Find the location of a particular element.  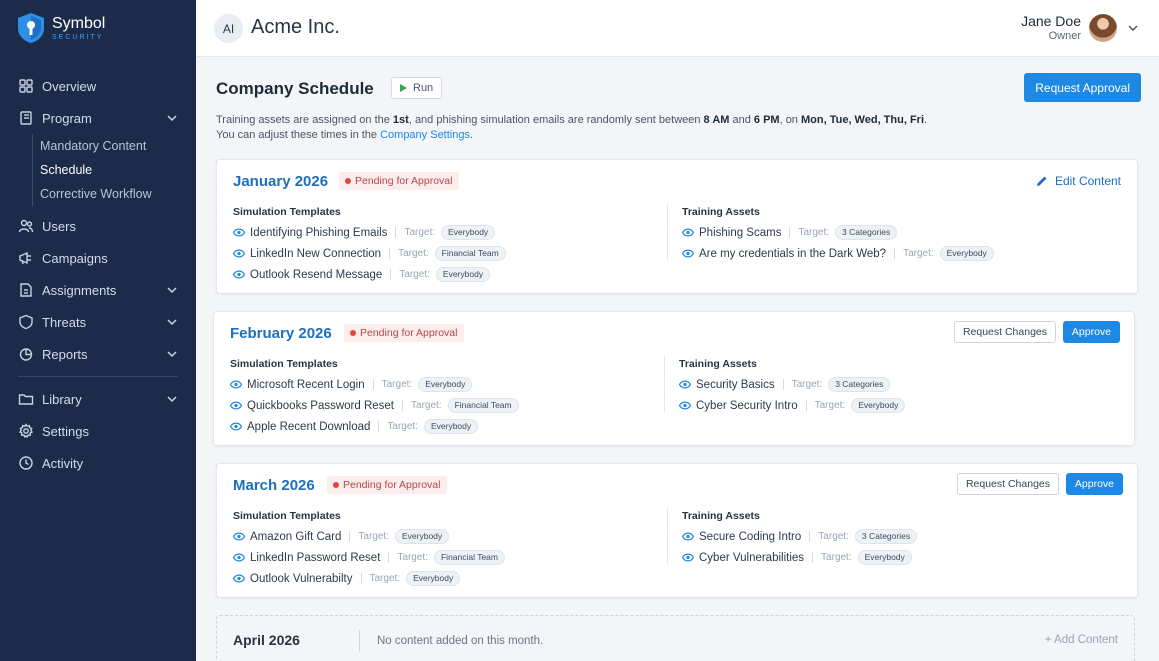

list-item: Security Basics Target: 3 Categories is located at coordinates (792, 384).